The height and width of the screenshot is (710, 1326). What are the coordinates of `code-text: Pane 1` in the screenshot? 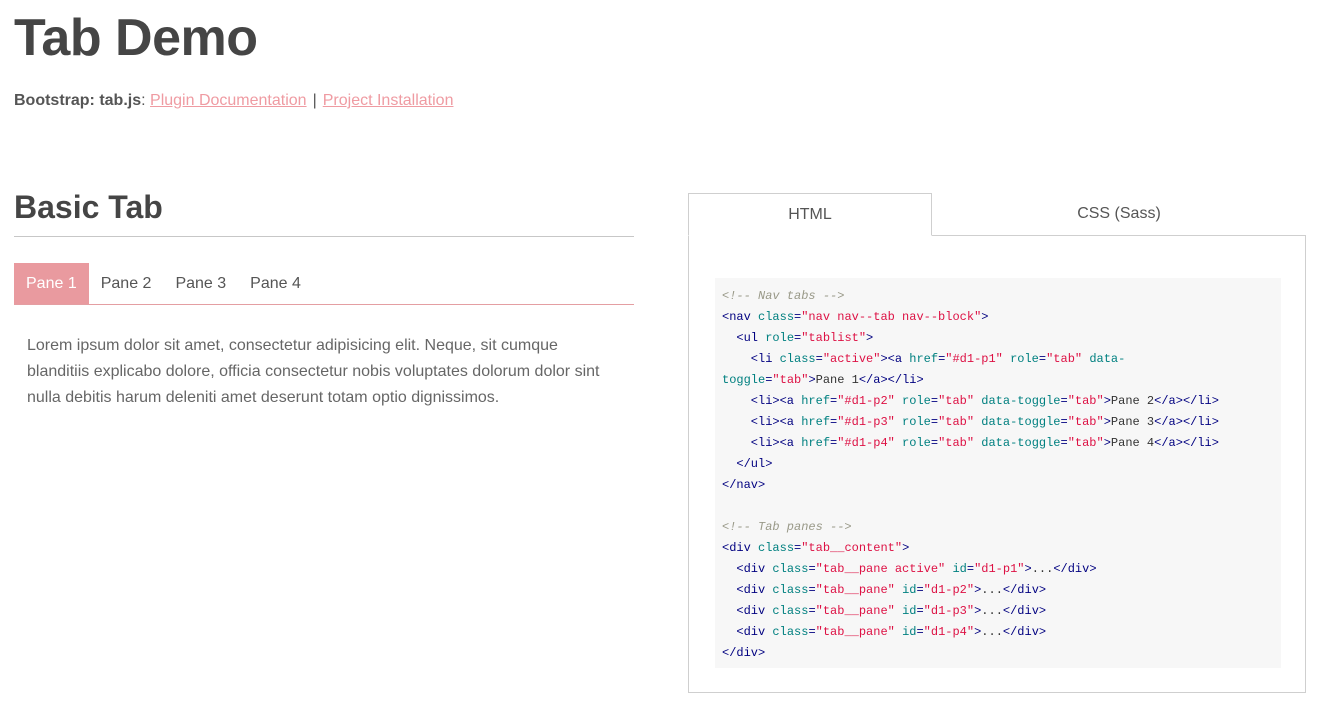 It's located at (837, 380).